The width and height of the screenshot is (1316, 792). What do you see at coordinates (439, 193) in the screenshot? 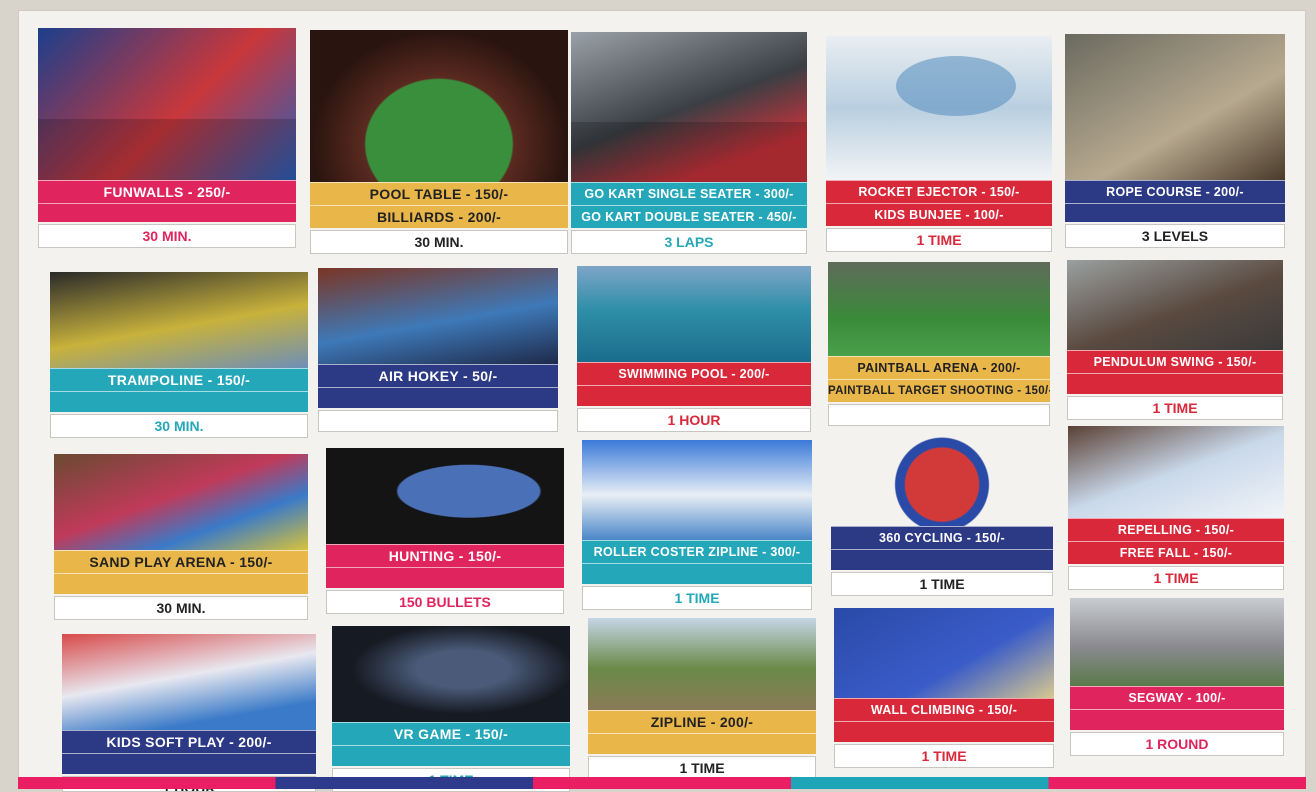
I see `price-band: POOL TABLE - 150/-` at bounding box center [439, 193].